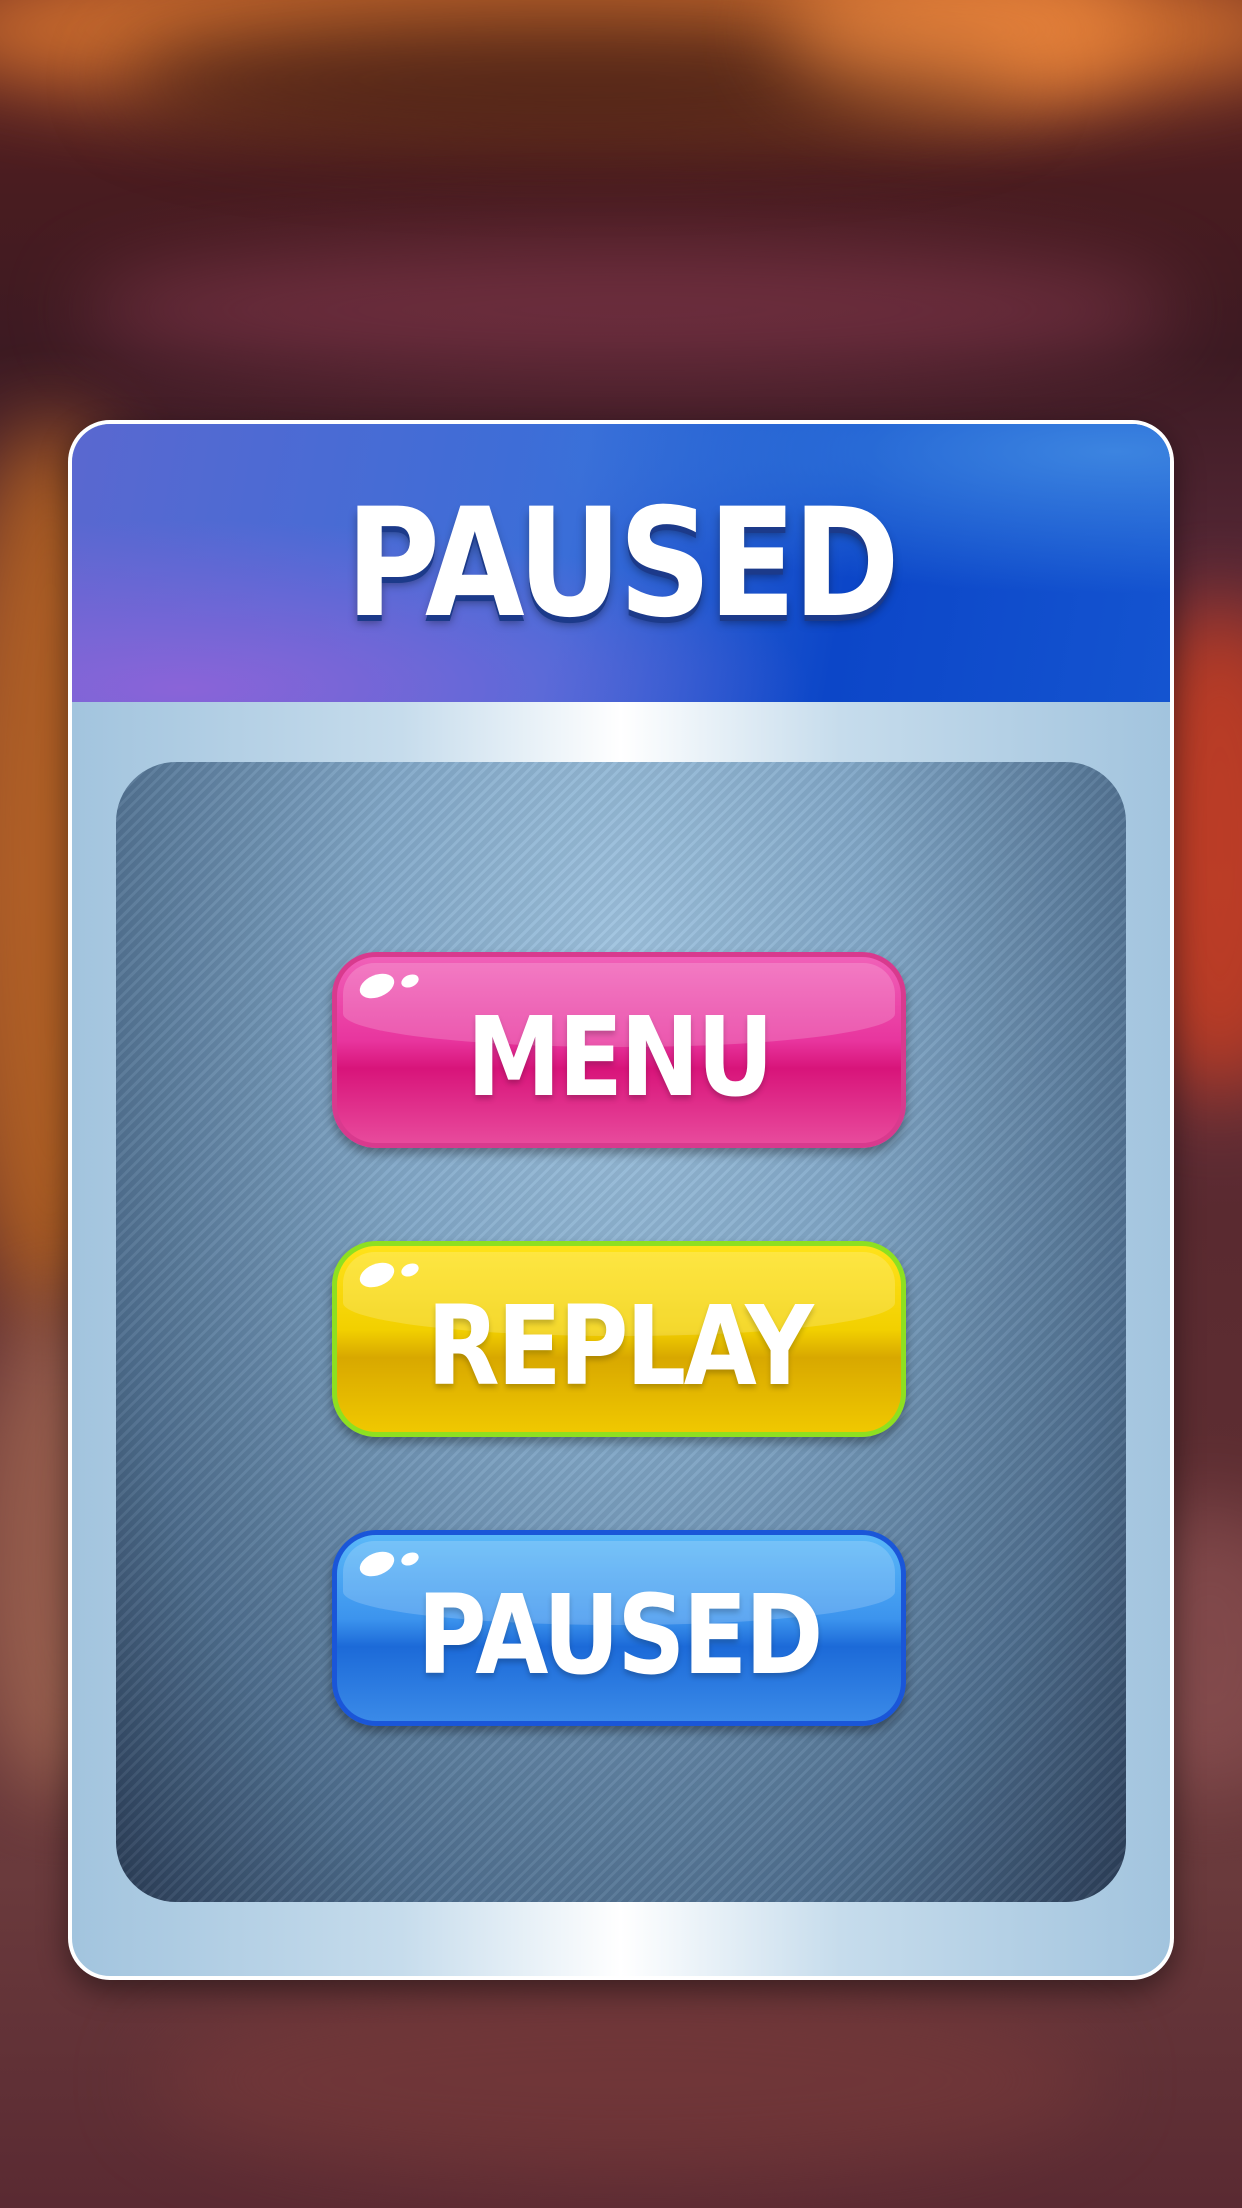 This screenshot has width=1242, height=2208. I want to click on replay-button-label: REPLAY, so click(620, 1346).